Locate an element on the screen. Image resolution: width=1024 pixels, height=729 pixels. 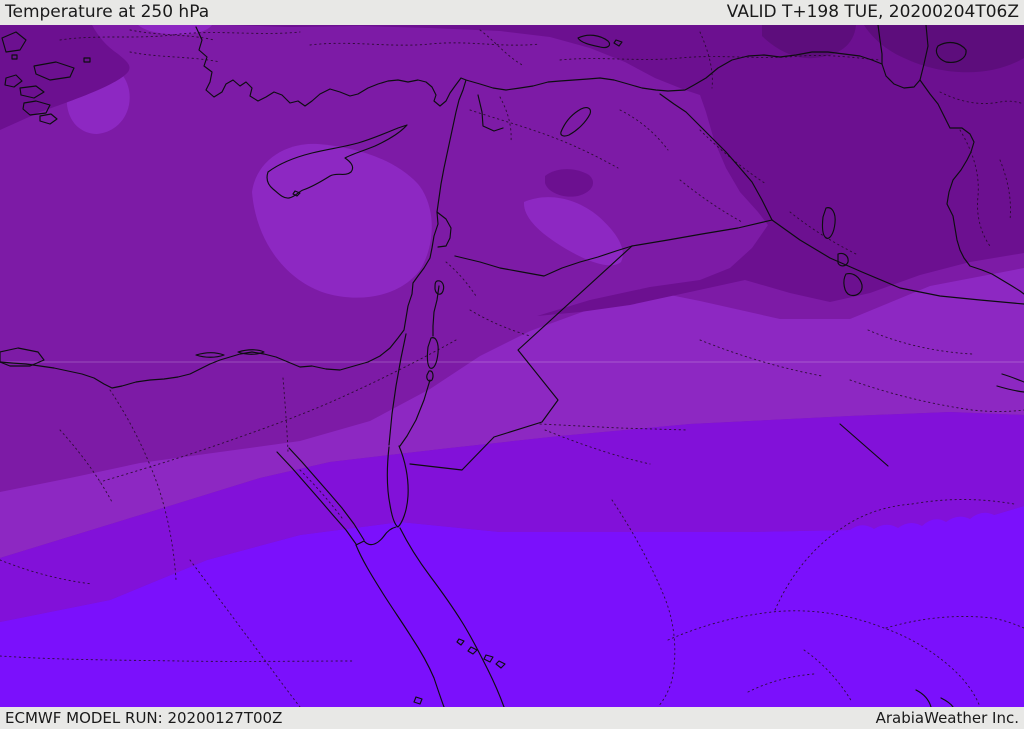
model-run-label: ECMWF MODEL RUN: 20200127T00Z is located at coordinates (144, 717).